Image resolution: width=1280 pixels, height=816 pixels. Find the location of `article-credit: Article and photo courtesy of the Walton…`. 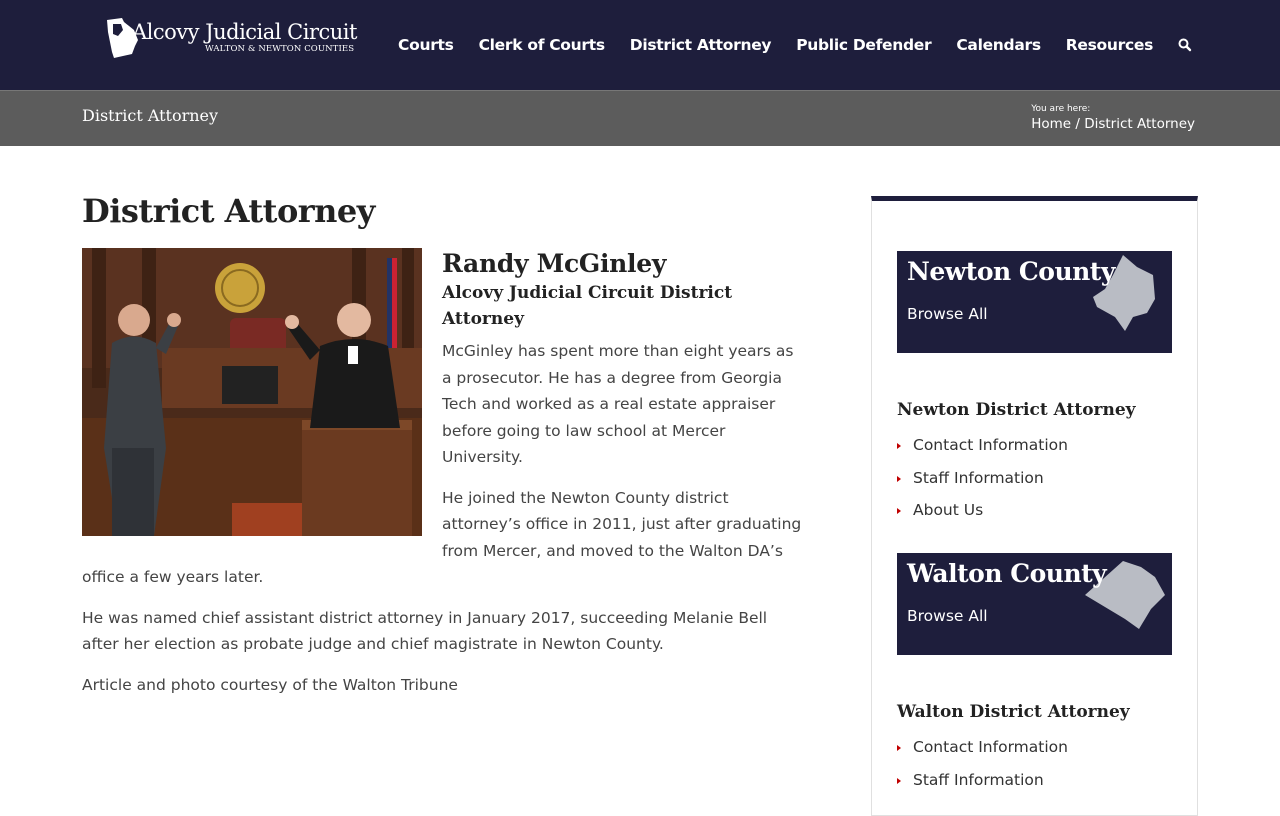

article-credit: Article and photo courtesy of the Walton… is located at coordinates (270, 684).